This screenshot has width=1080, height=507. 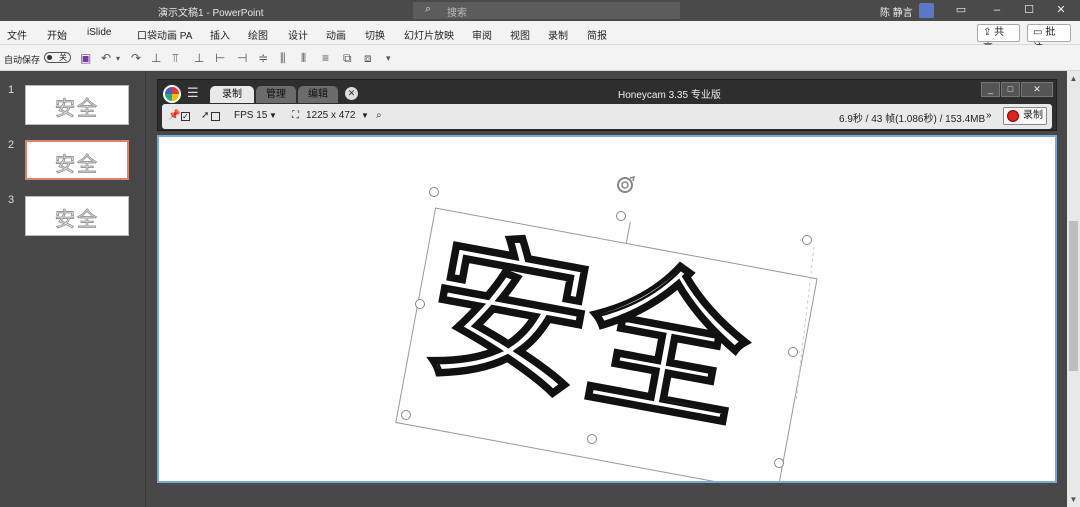 What do you see at coordinates (57, 57) in the screenshot?
I see `autosave-toggle: 关` at bounding box center [57, 57].